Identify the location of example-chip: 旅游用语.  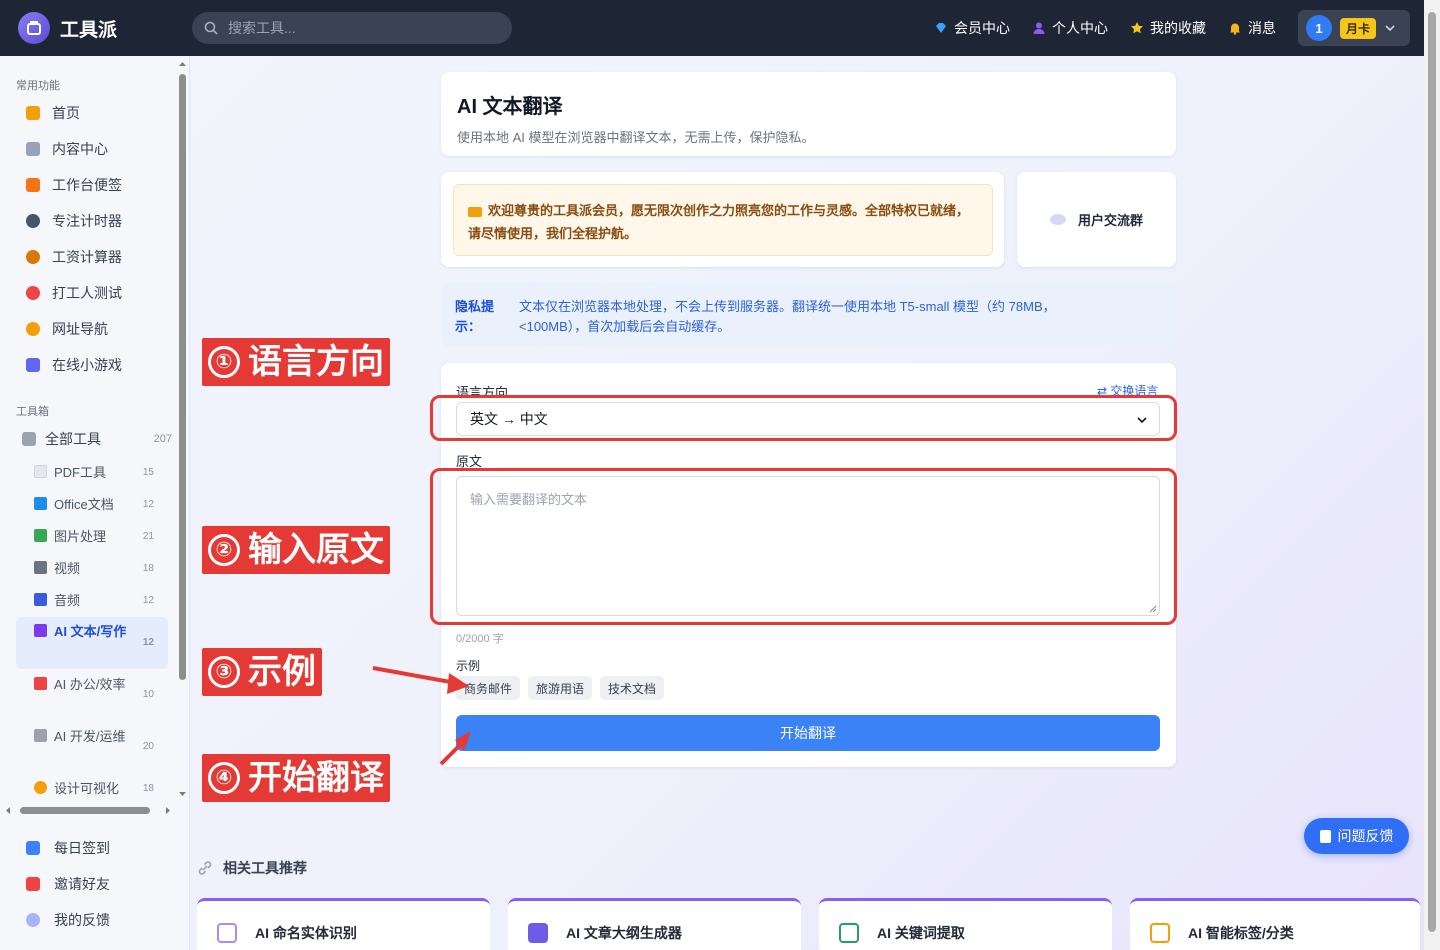
(560, 688).